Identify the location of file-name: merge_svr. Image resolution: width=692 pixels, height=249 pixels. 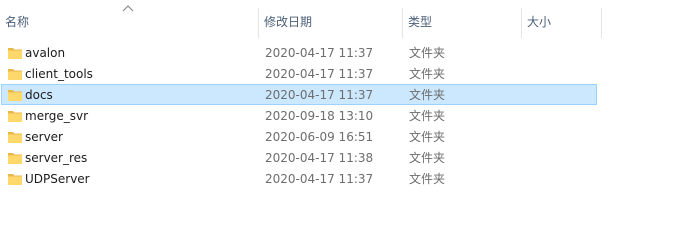
(57, 116).